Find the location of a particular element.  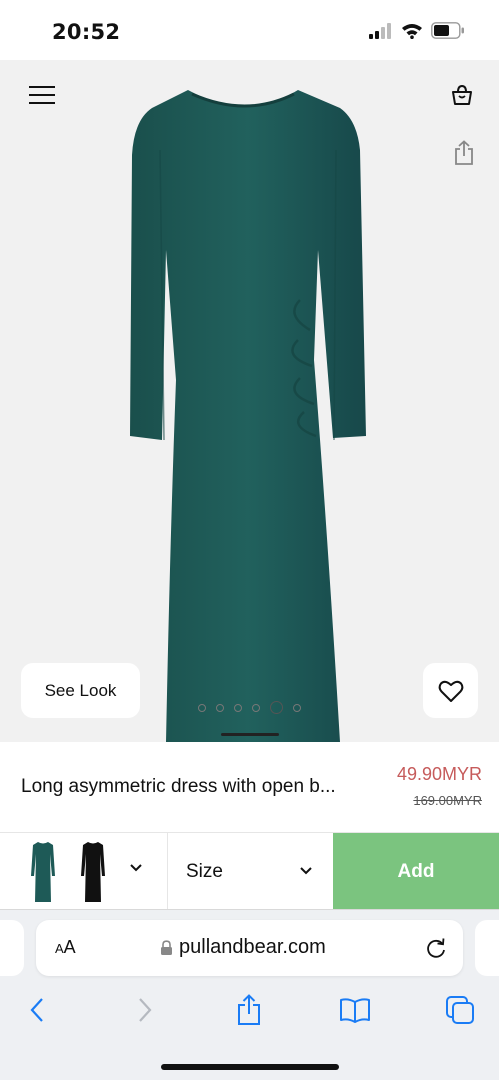

size-label: Size is located at coordinates (204, 871).